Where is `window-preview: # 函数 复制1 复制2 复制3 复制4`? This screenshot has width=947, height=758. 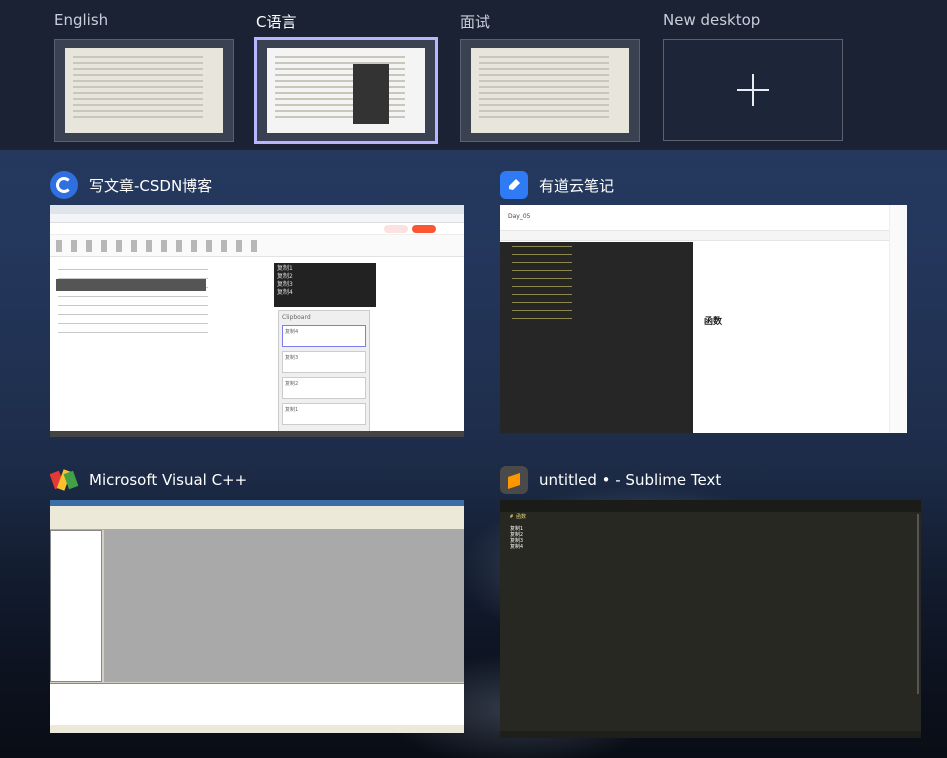
window-preview: # 函数 复制1 复制2 复制3 复制4 is located at coordinates (710, 619).